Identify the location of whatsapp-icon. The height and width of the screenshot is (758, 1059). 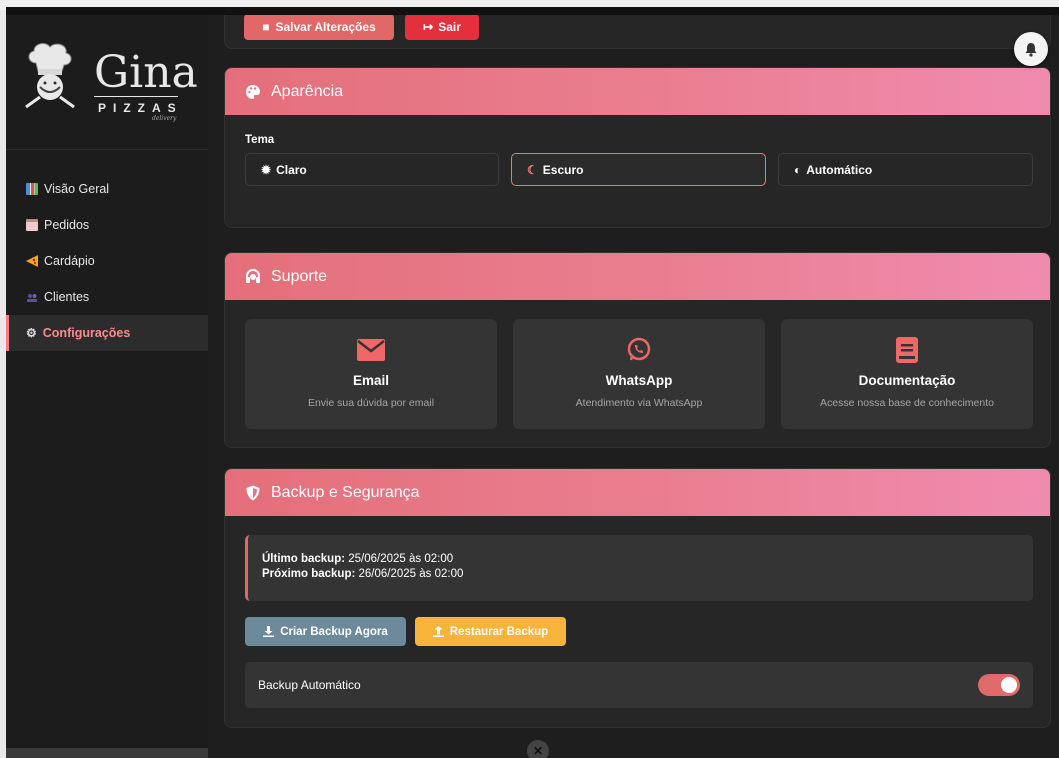
(639, 349).